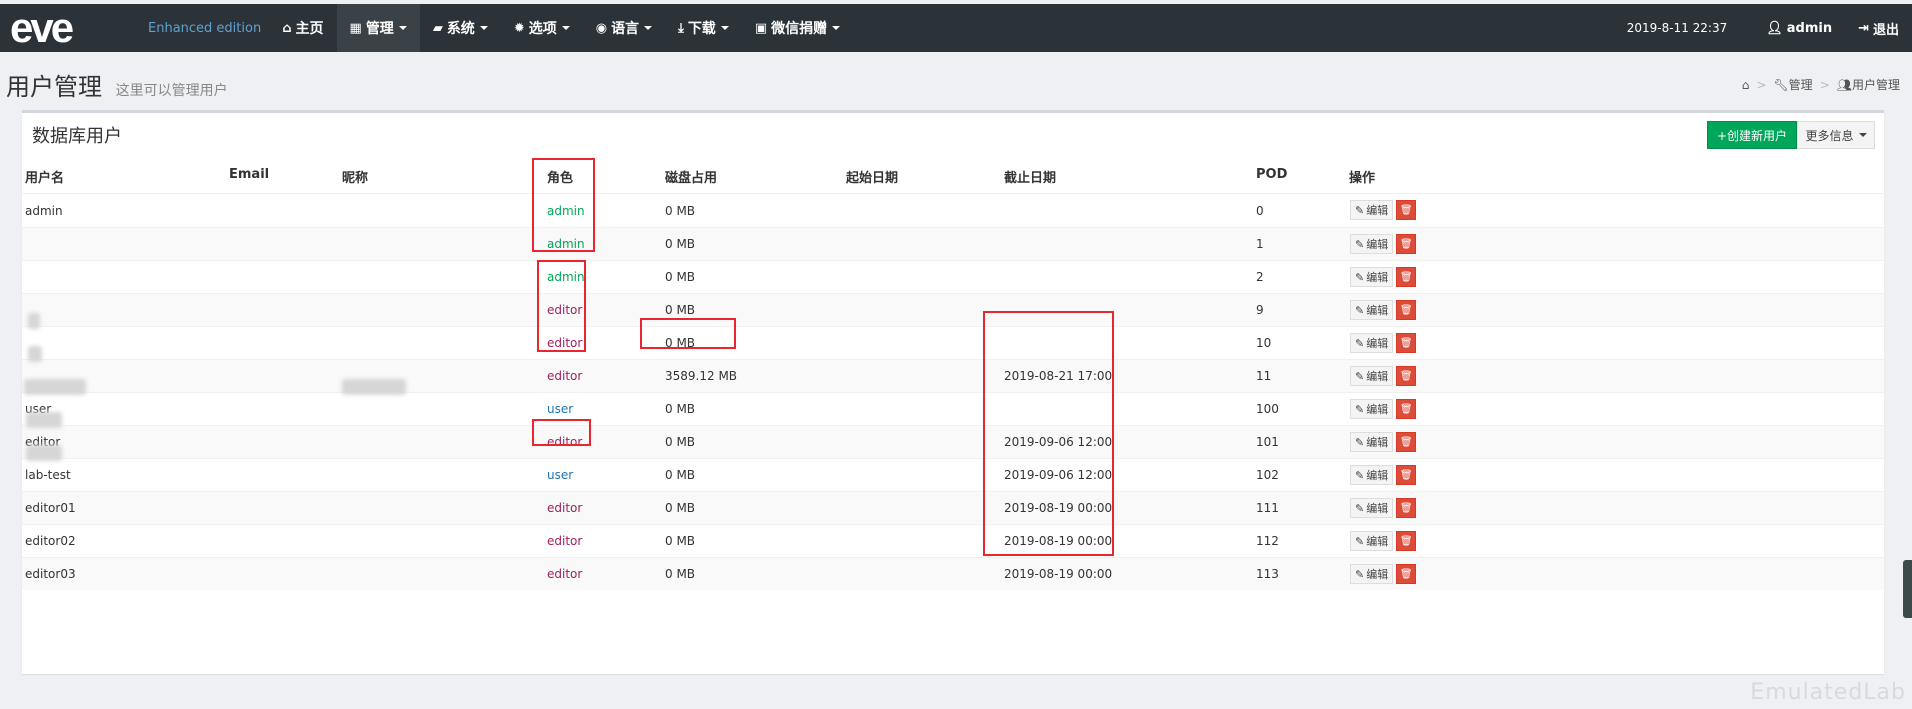 This screenshot has height=709, width=1912. I want to click on nav-item-4: ◉ 语言, so click(624, 28).